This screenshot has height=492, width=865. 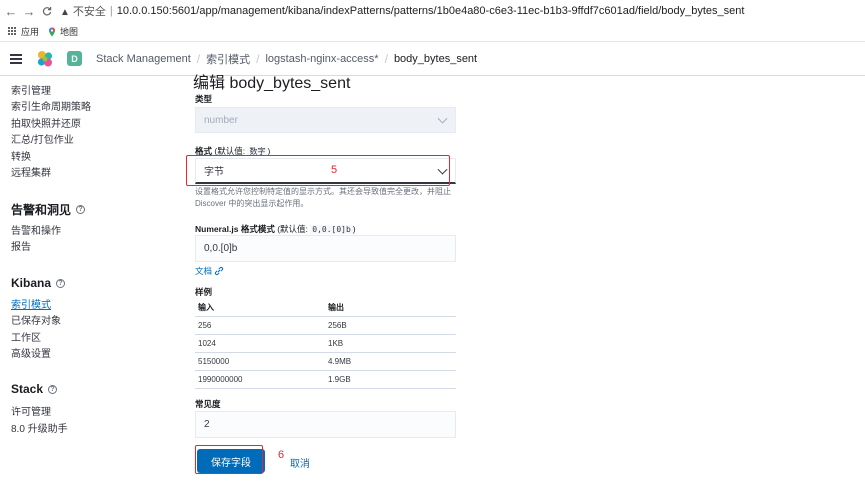 I want to click on save-field-button: 保存字段, so click(x=231, y=461).